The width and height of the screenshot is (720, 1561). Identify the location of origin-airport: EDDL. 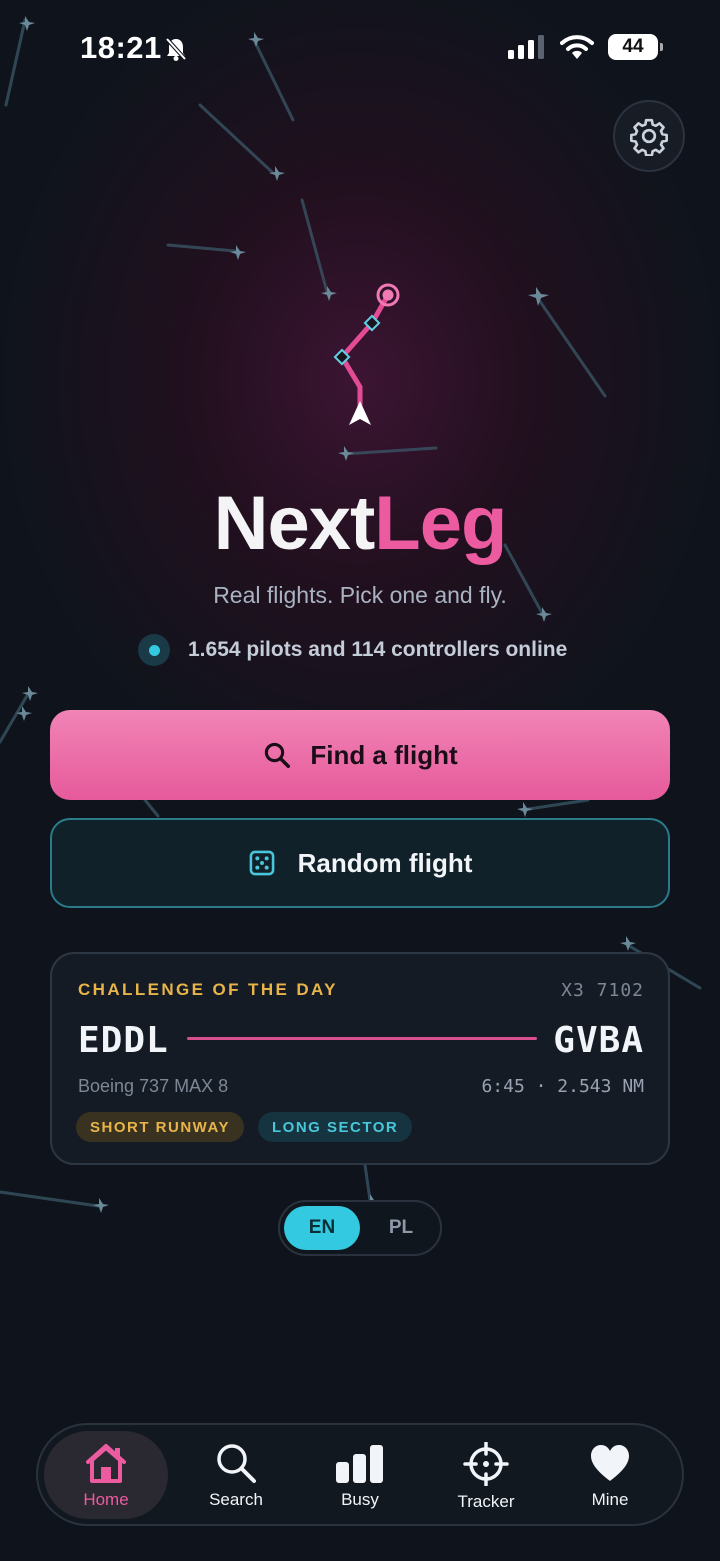
(123, 1040).